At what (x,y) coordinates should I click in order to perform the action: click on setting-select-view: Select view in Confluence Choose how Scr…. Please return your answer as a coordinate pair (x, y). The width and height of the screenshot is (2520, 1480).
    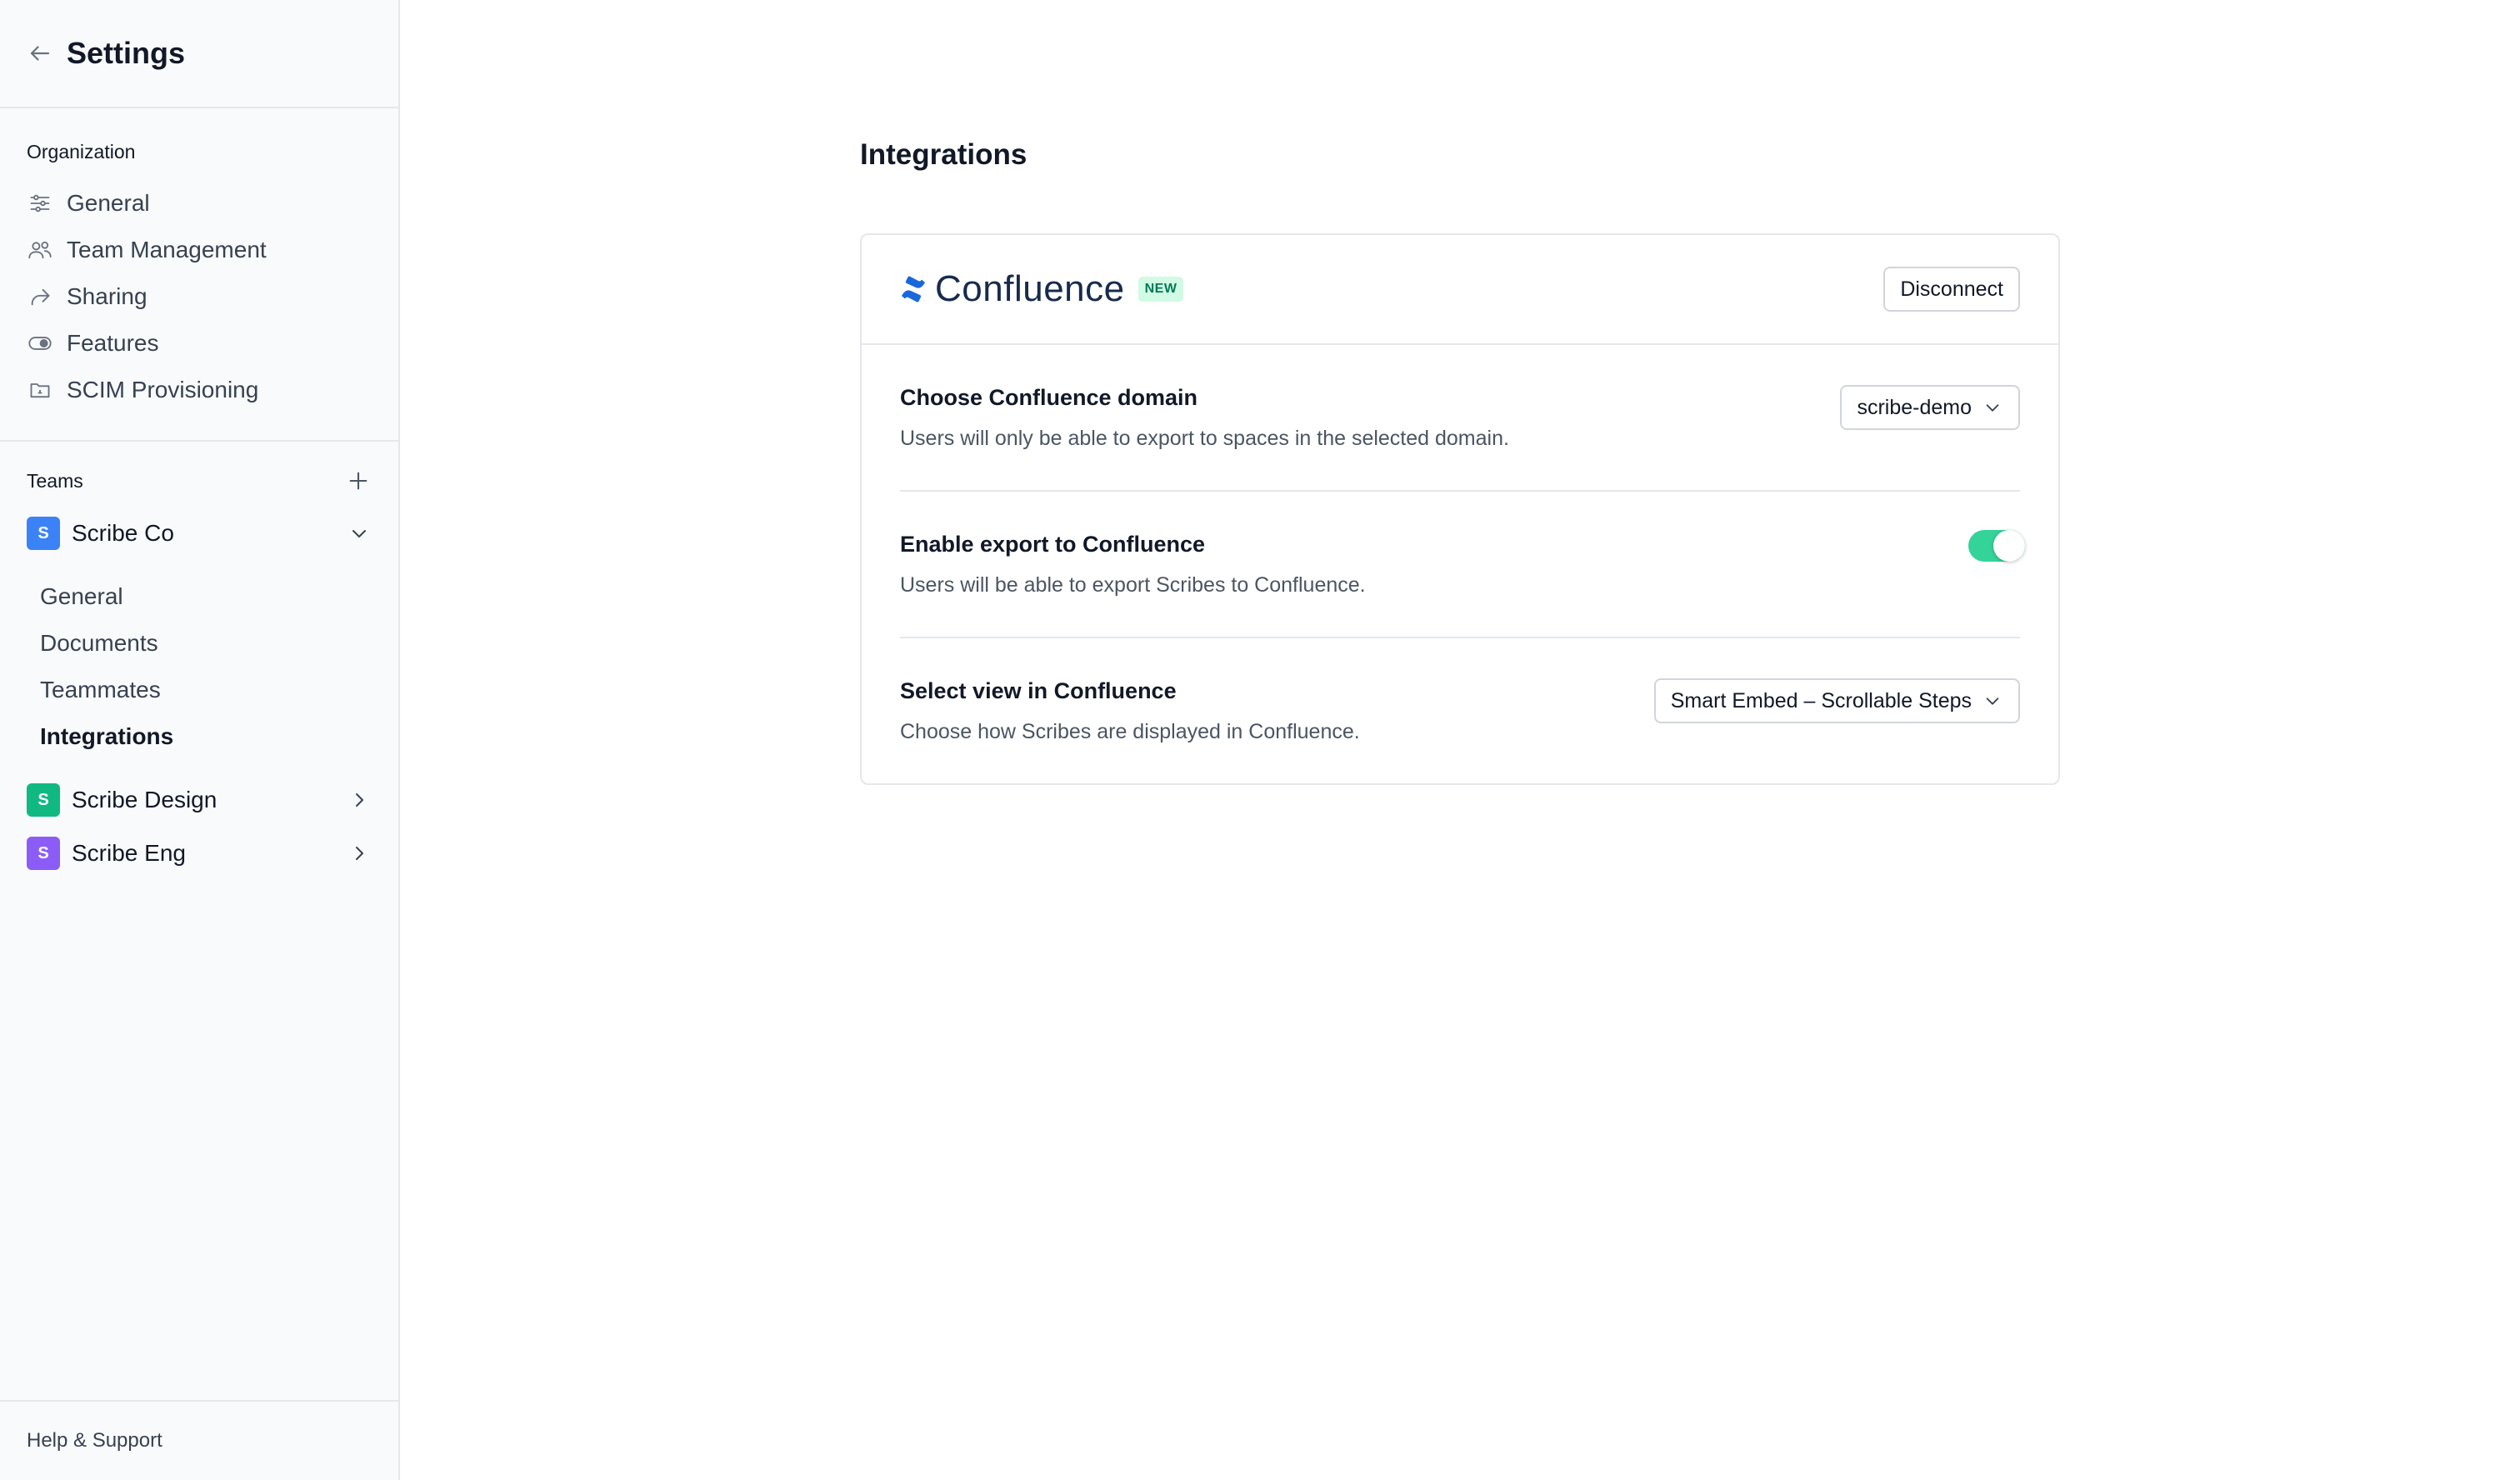
    Looking at the image, I should click on (1460, 711).